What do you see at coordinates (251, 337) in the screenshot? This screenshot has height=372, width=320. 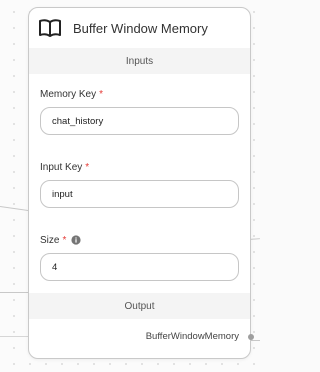 I see `output-handle` at bounding box center [251, 337].